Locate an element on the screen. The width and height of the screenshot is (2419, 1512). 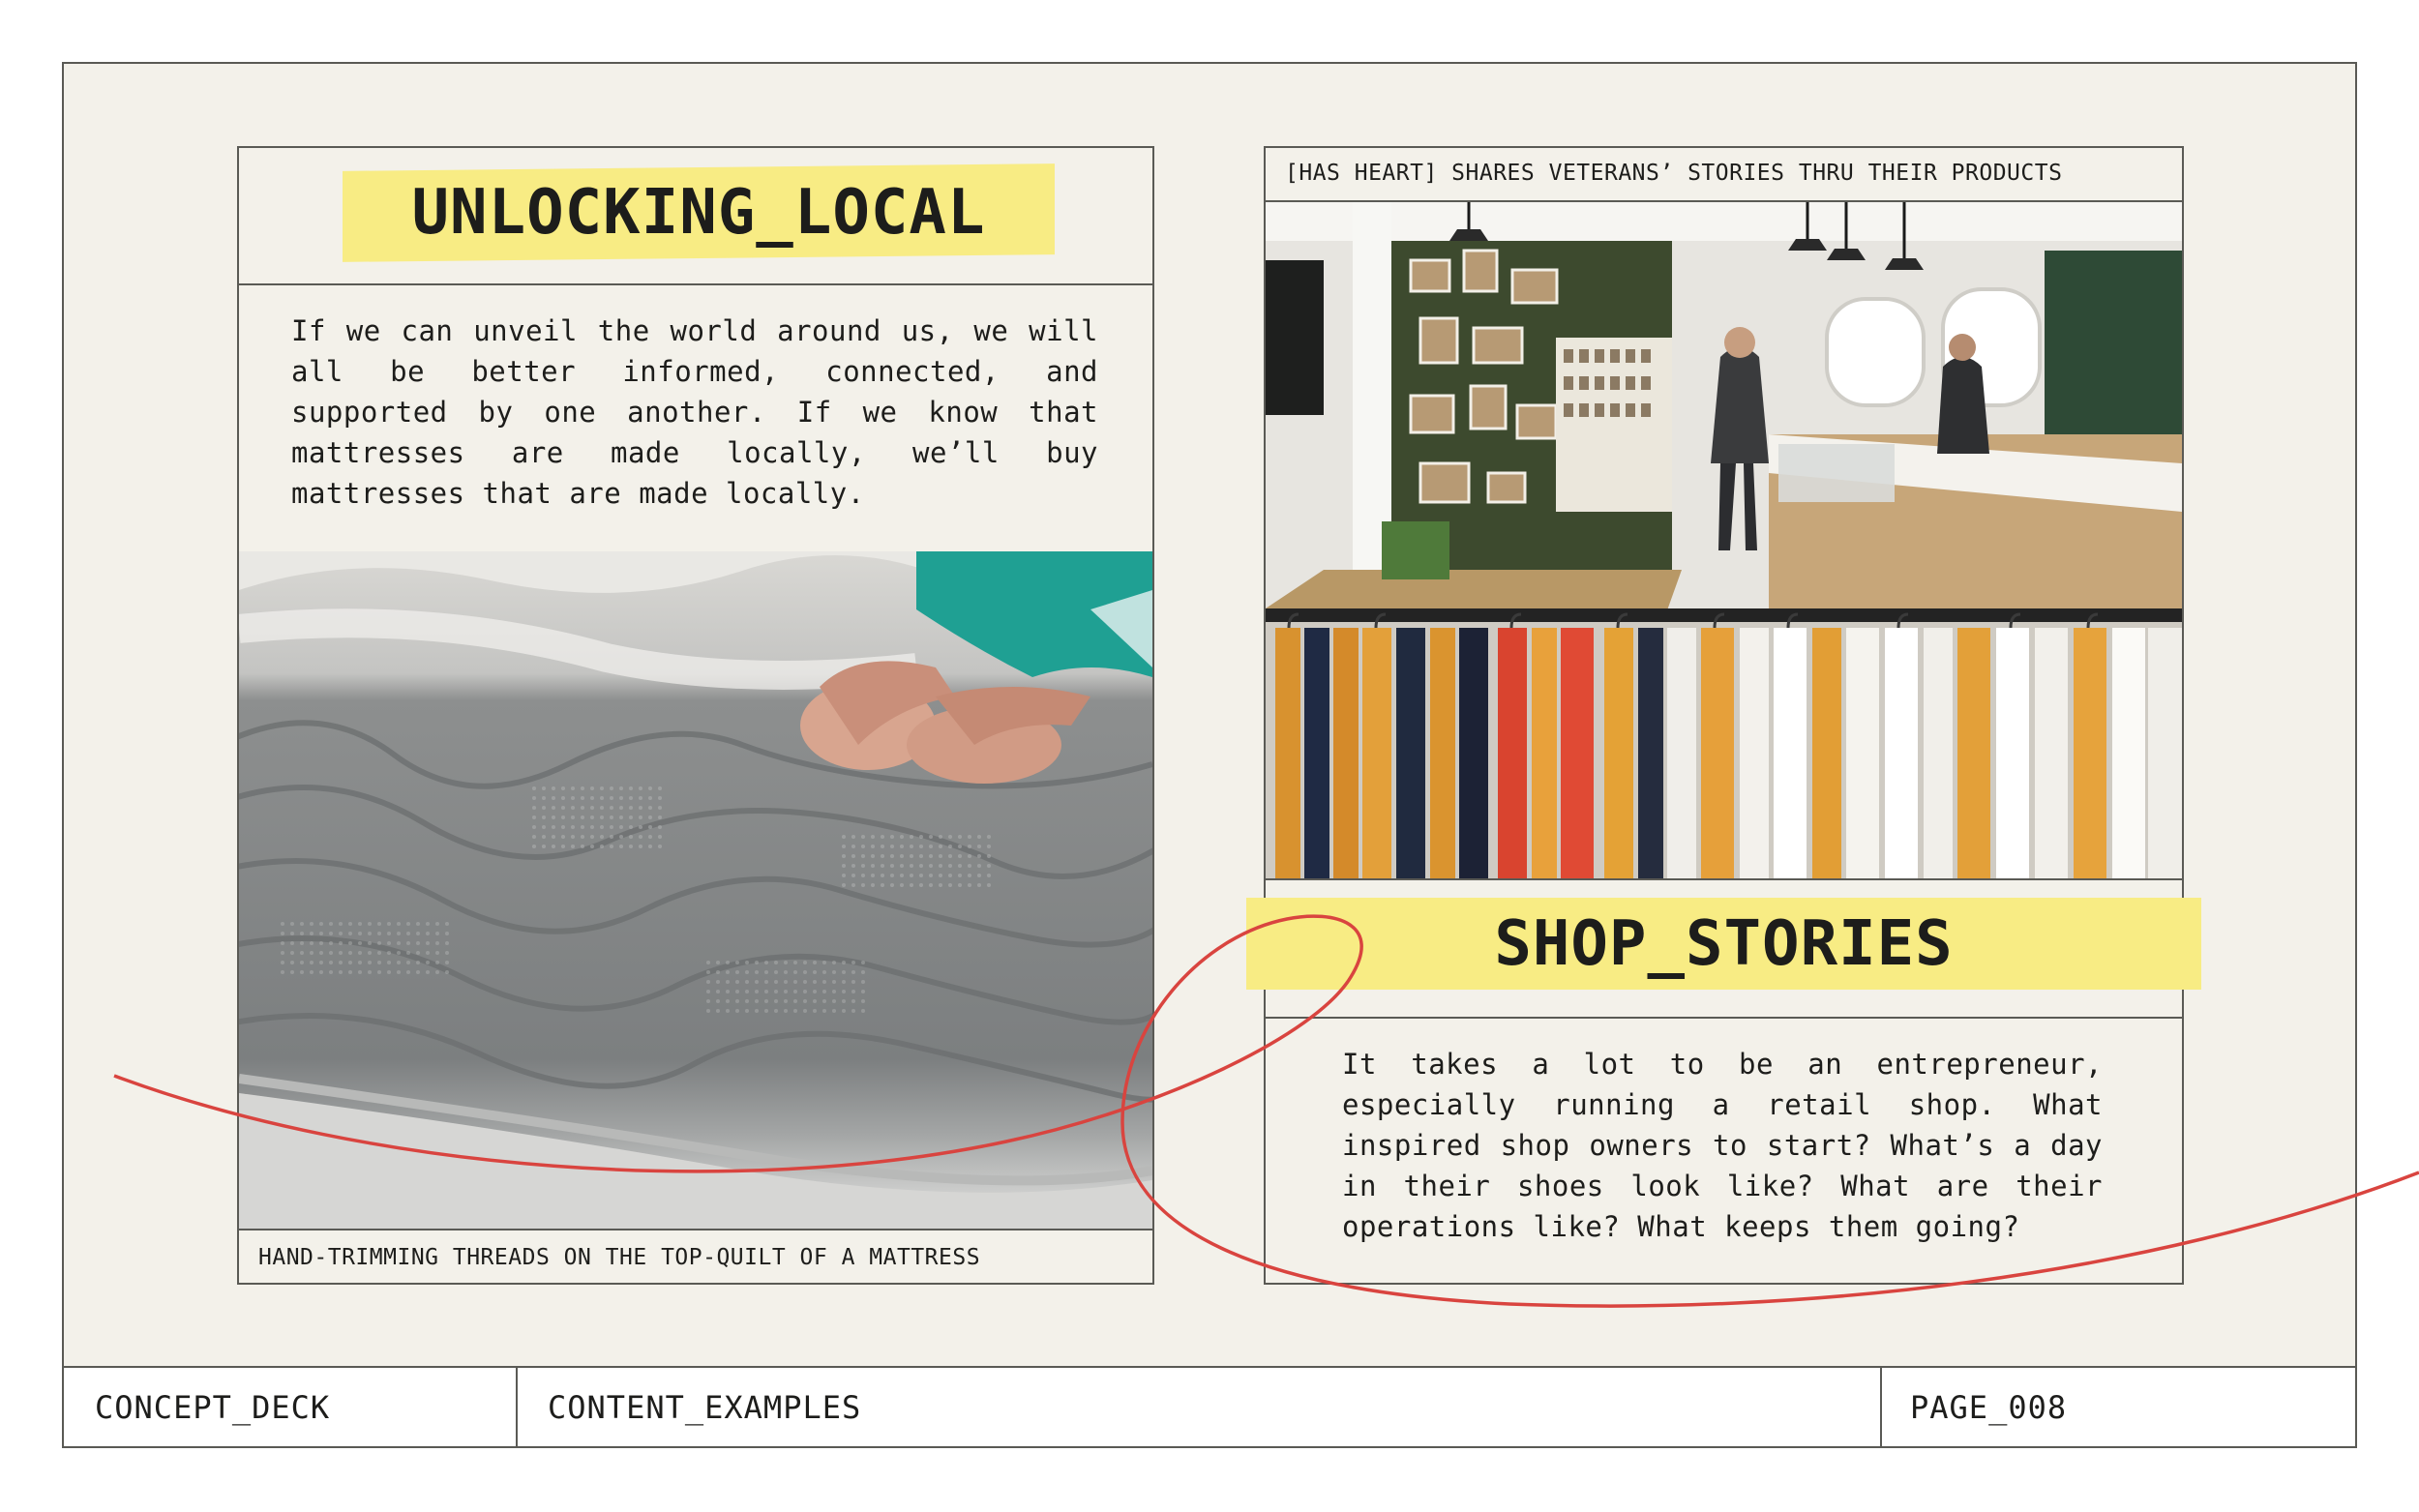
footer-section-label: CONTENT_EXAMPLES is located at coordinates (705, 1407).